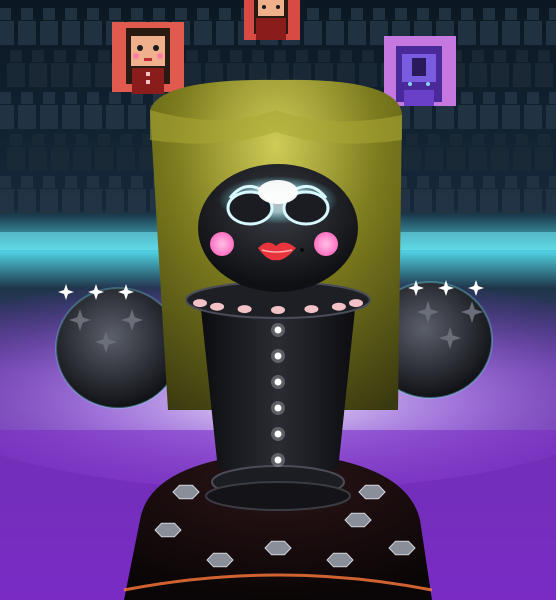  I want to click on eye-glare, so click(278, 192).